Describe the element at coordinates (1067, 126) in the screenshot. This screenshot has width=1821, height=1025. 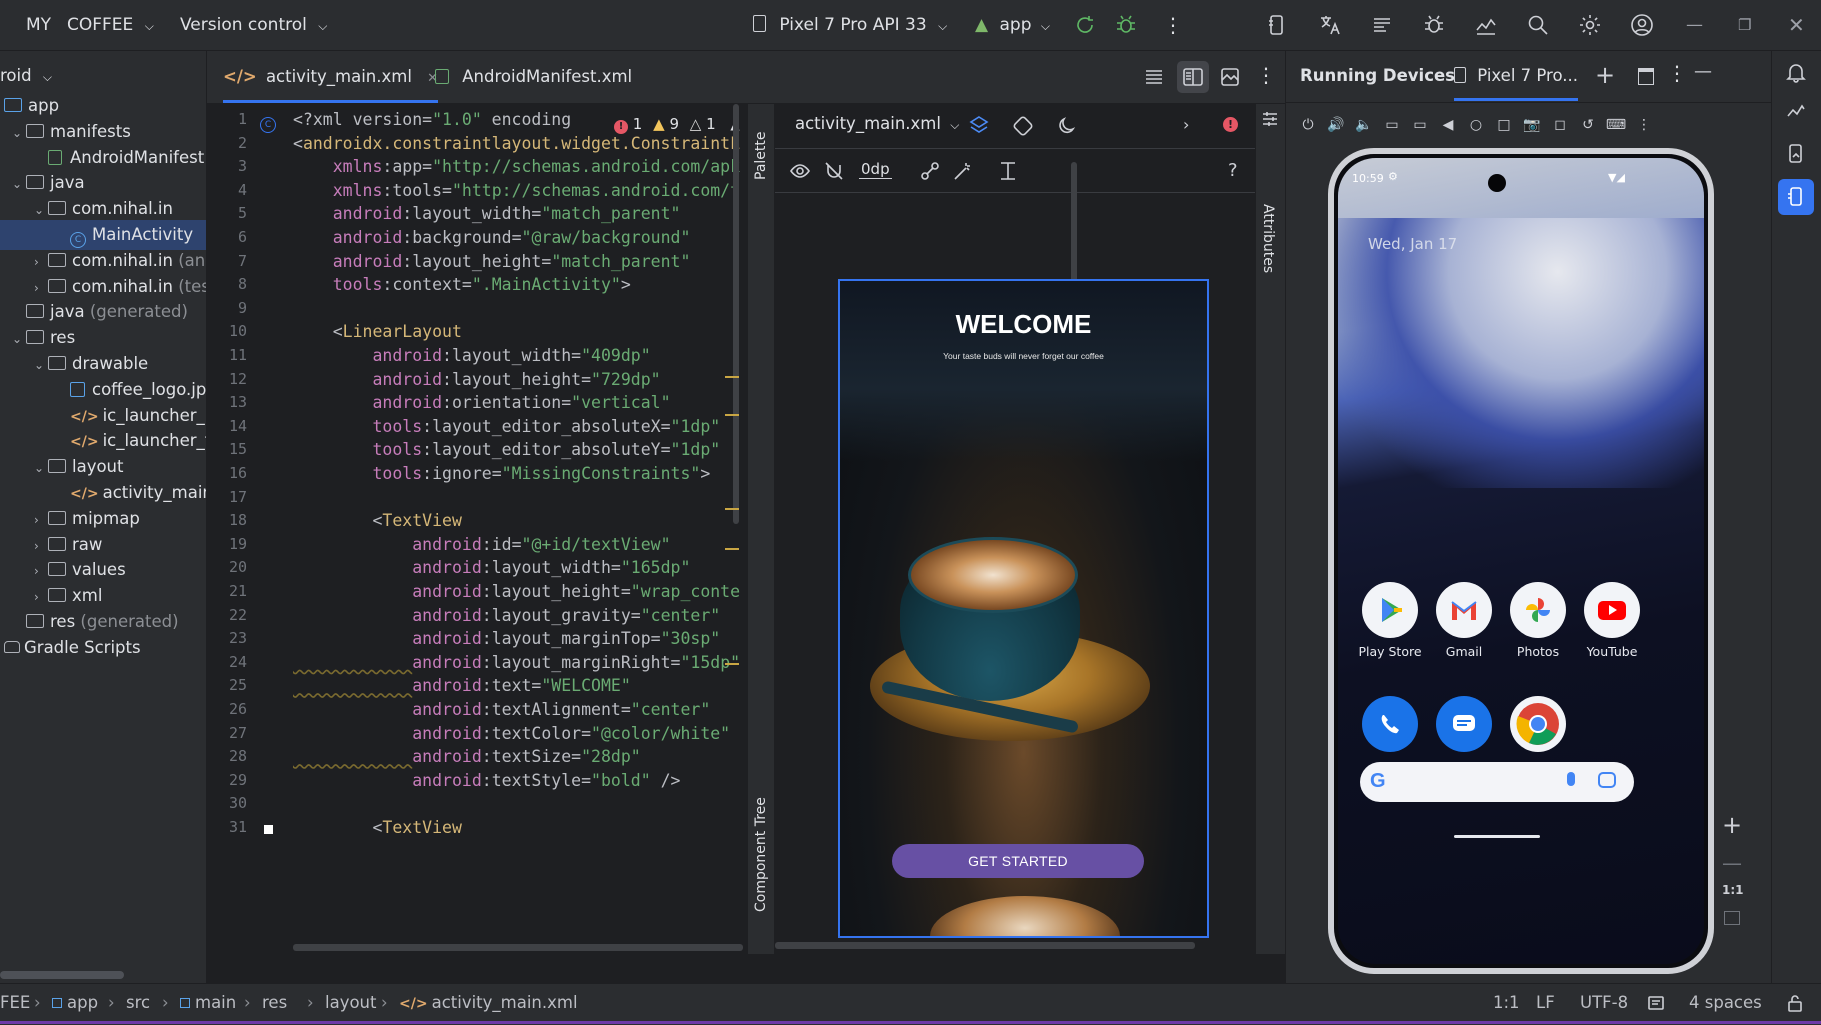
I see `night-mode-icon` at that location.